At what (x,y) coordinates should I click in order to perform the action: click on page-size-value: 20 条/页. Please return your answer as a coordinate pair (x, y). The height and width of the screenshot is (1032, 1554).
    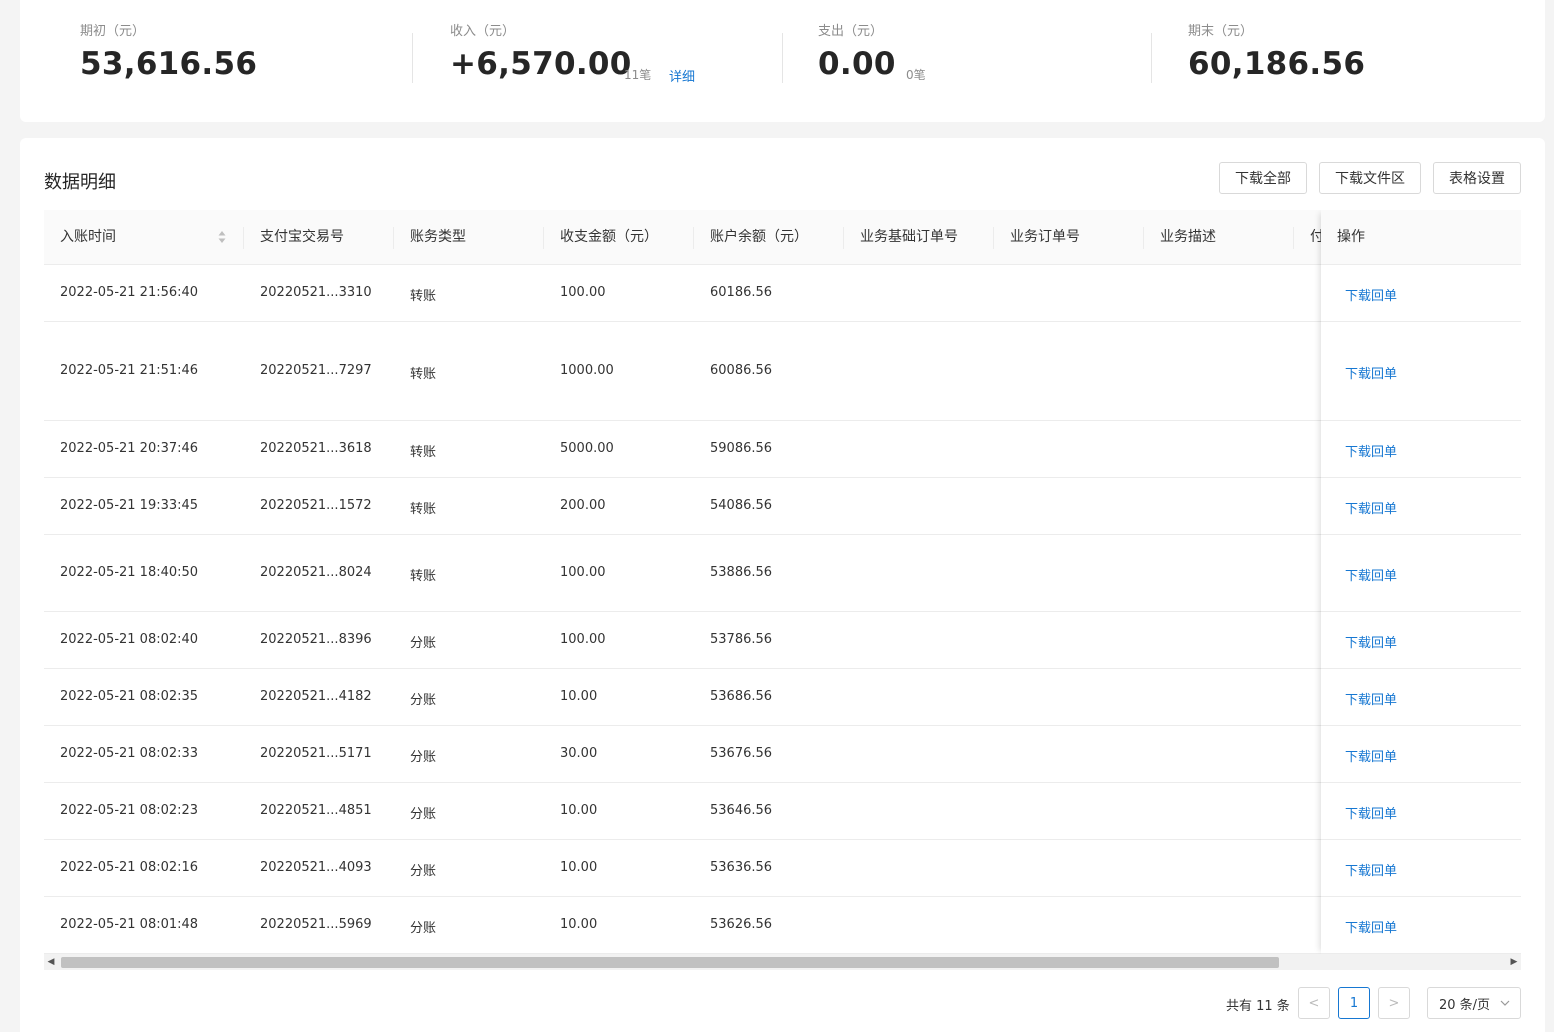
    Looking at the image, I should click on (1465, 1005).